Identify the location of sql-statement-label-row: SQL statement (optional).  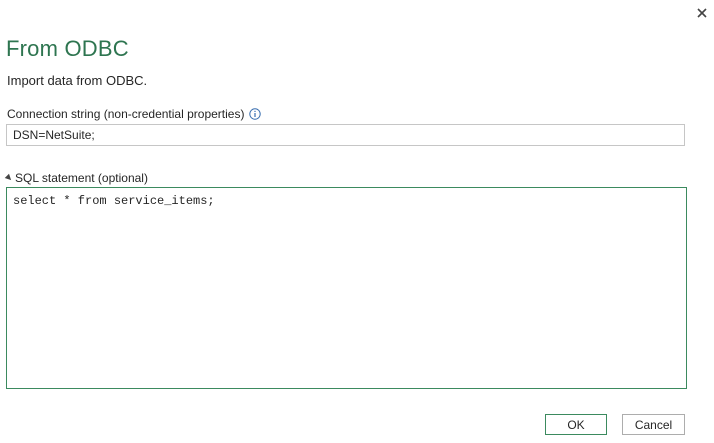
(76, 178).